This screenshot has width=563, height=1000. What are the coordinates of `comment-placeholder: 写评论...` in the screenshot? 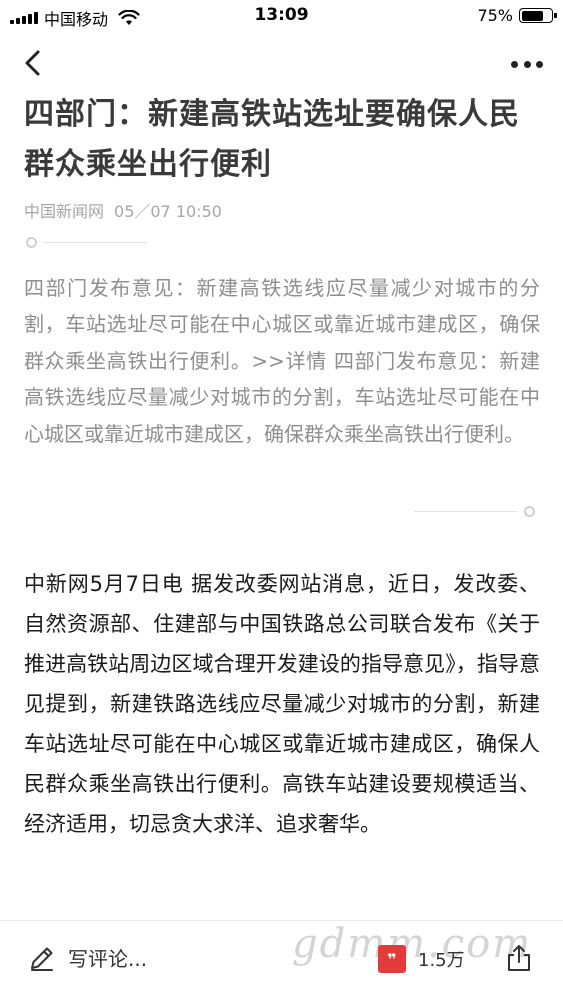 It's located at (108, 959).